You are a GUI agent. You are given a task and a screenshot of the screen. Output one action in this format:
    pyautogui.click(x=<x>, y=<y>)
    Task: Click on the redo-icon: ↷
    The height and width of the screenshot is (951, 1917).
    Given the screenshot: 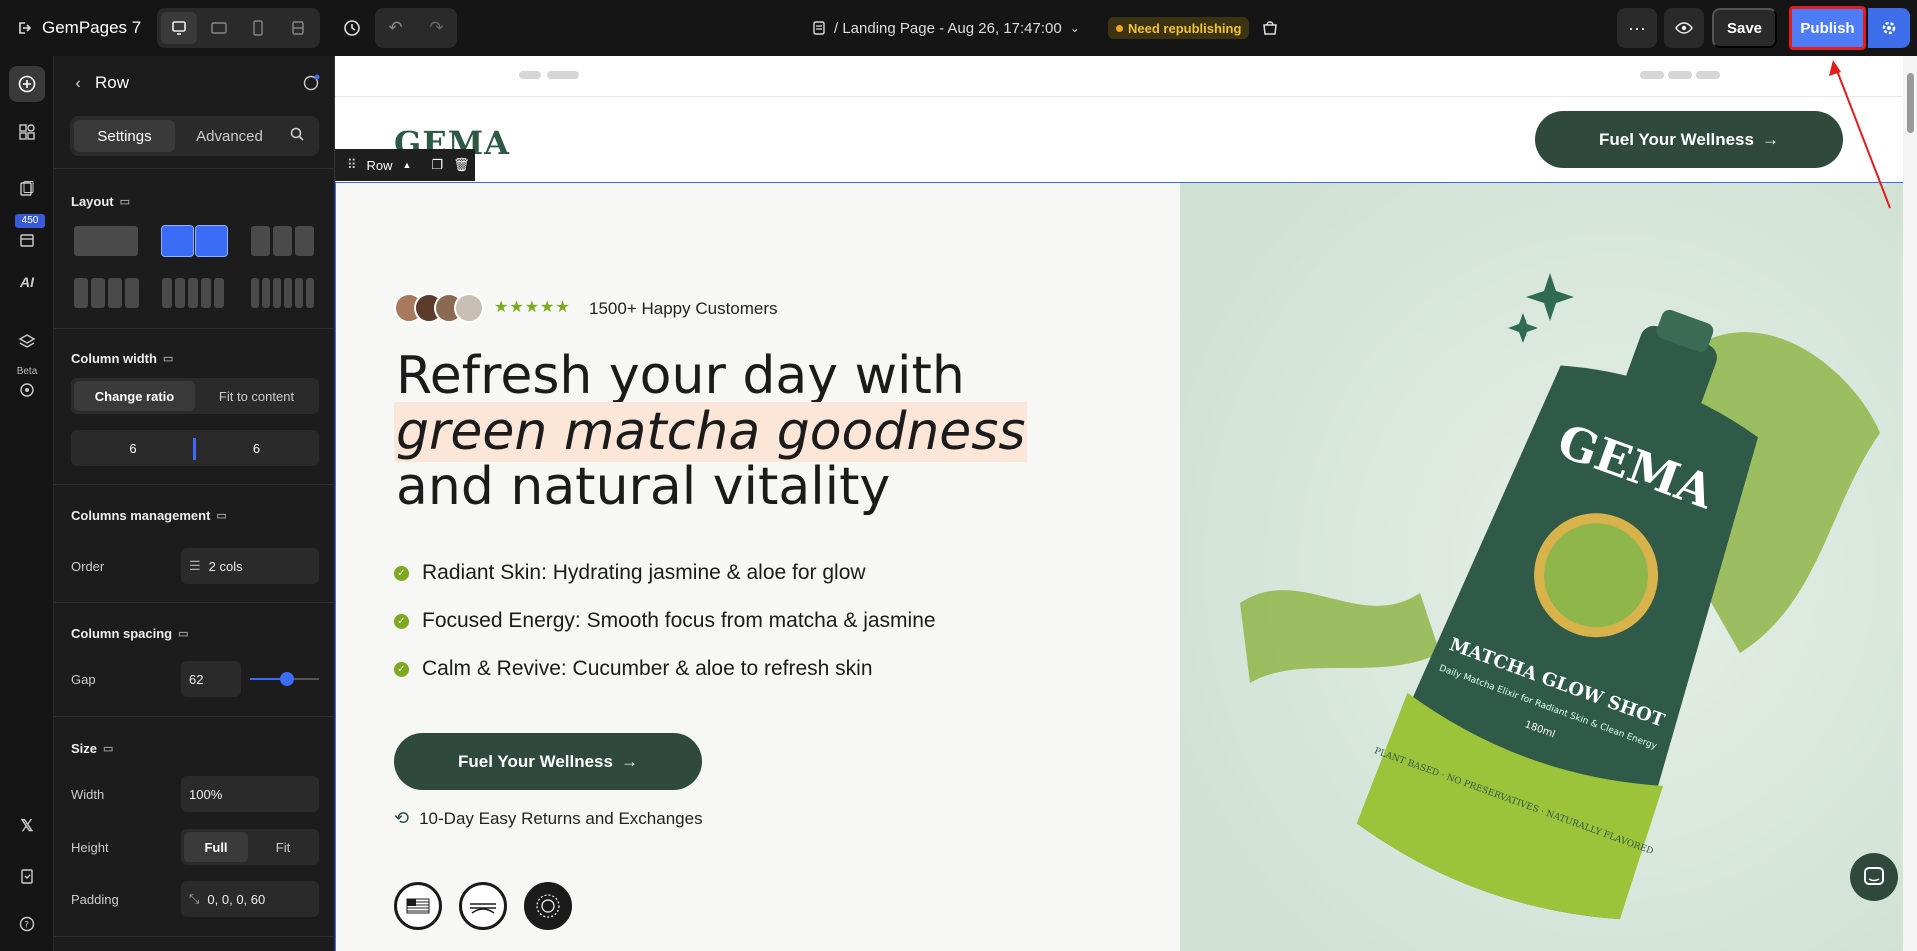 What is the action you would take?
    pyautogui.click(x=436, y=28)
    